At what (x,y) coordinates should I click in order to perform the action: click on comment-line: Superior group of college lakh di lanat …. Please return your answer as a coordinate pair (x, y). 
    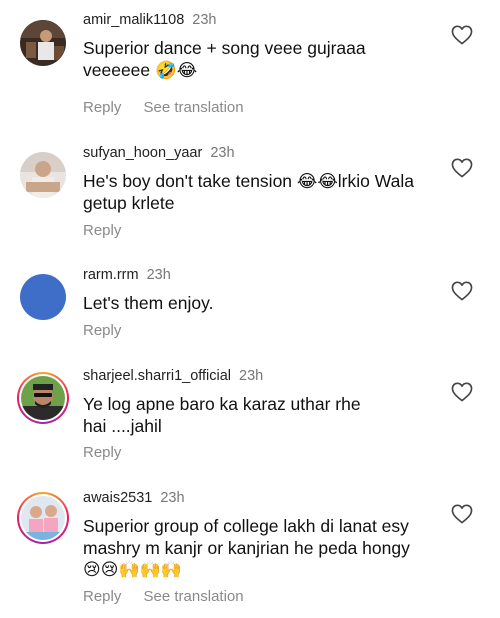
    Looking at the image, I should click on (246, 526).